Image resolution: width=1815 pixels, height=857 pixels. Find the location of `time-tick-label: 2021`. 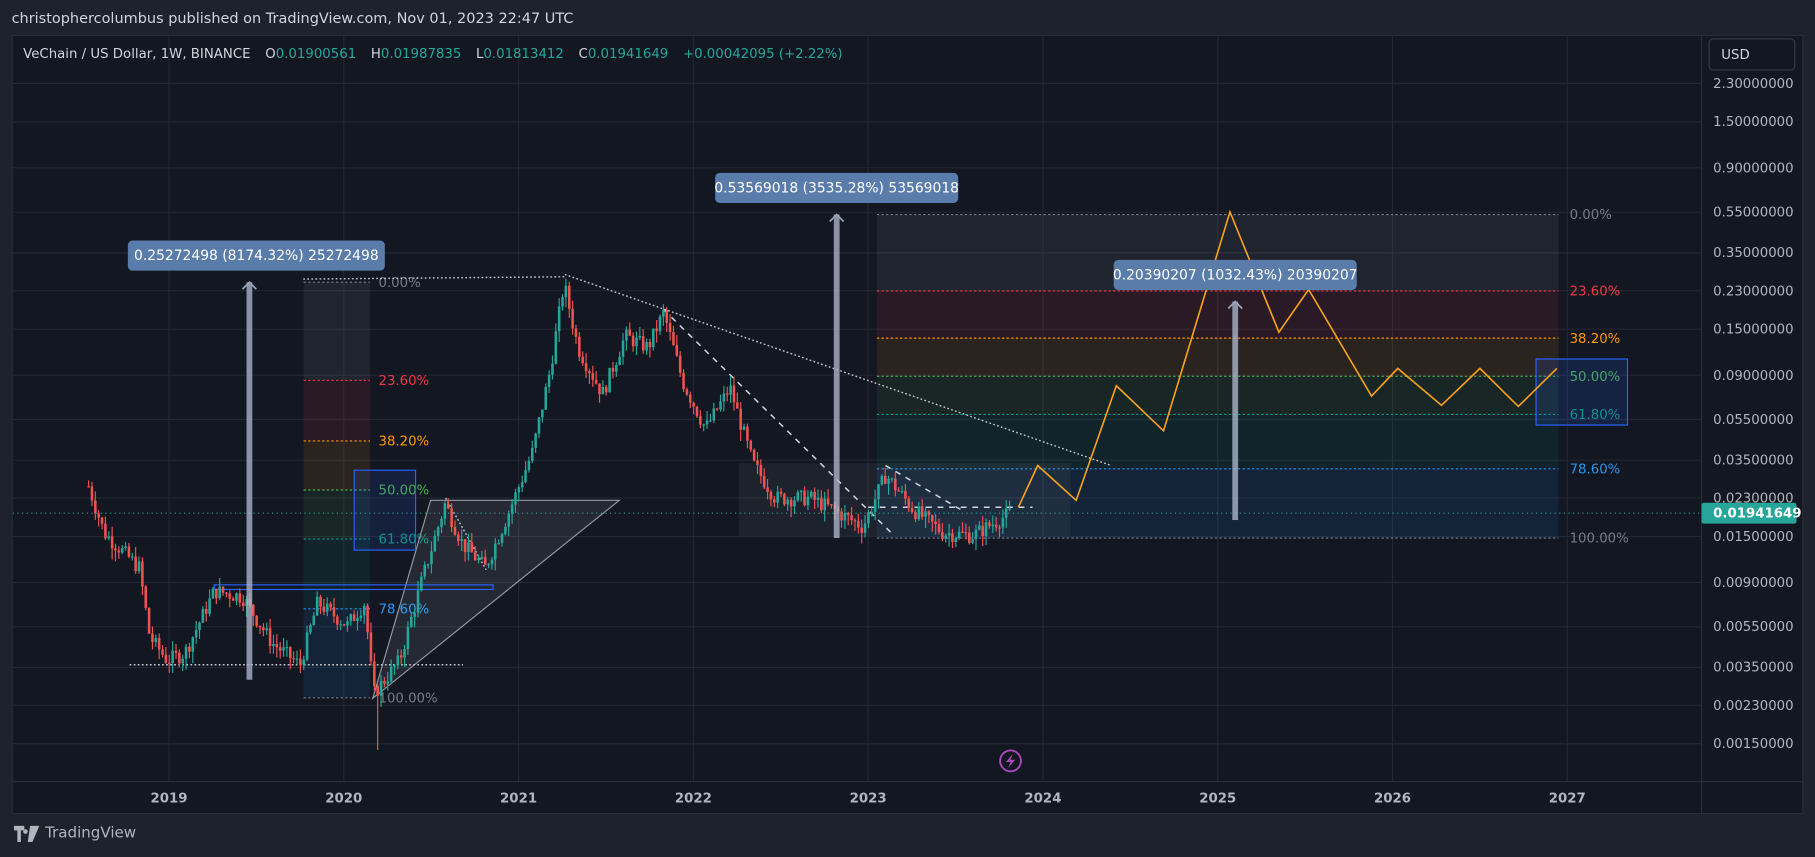

time-tick-label: 2021 is located at coordinates (519, 798).